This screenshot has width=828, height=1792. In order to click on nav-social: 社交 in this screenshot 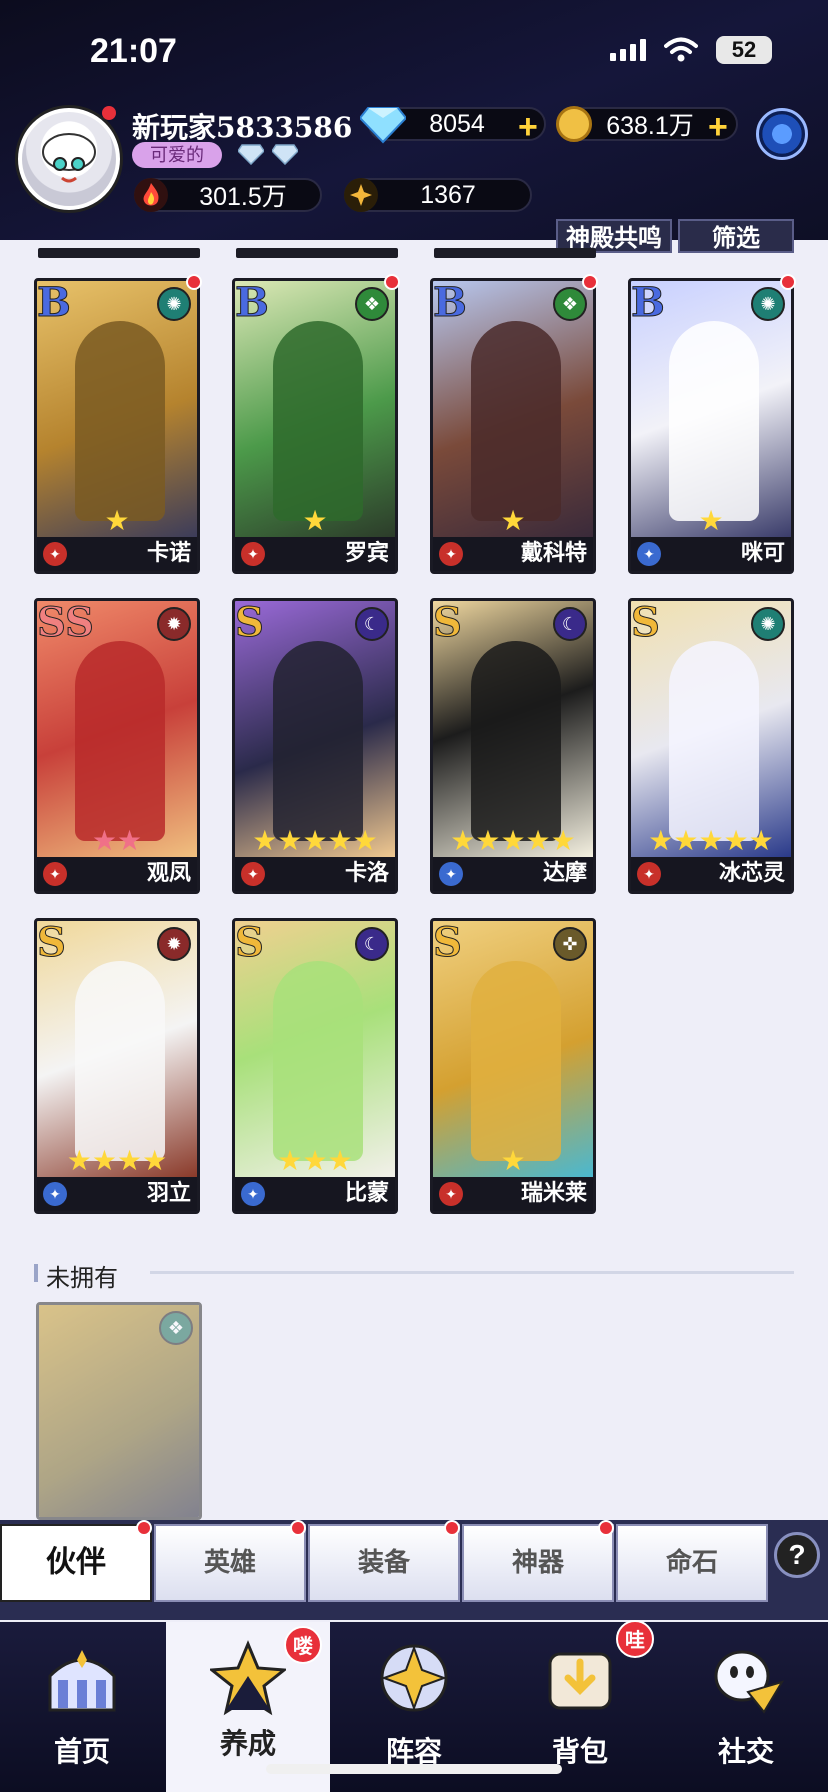, I will do `click(746, 1707)`.